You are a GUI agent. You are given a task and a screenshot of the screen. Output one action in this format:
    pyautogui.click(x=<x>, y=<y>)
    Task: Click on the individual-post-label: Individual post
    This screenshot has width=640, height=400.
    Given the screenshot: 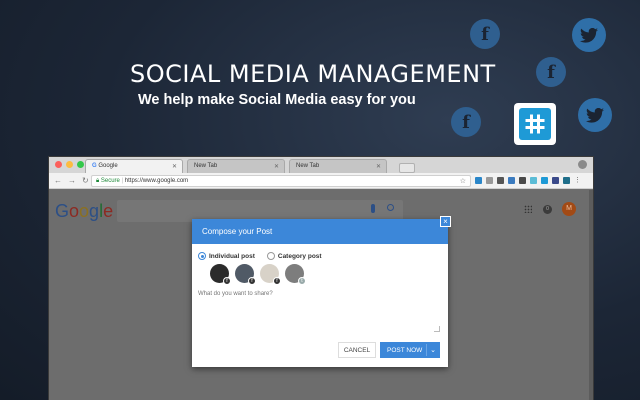 What is the action you would take?
    pyautogui.click(x=232, y=256)
    